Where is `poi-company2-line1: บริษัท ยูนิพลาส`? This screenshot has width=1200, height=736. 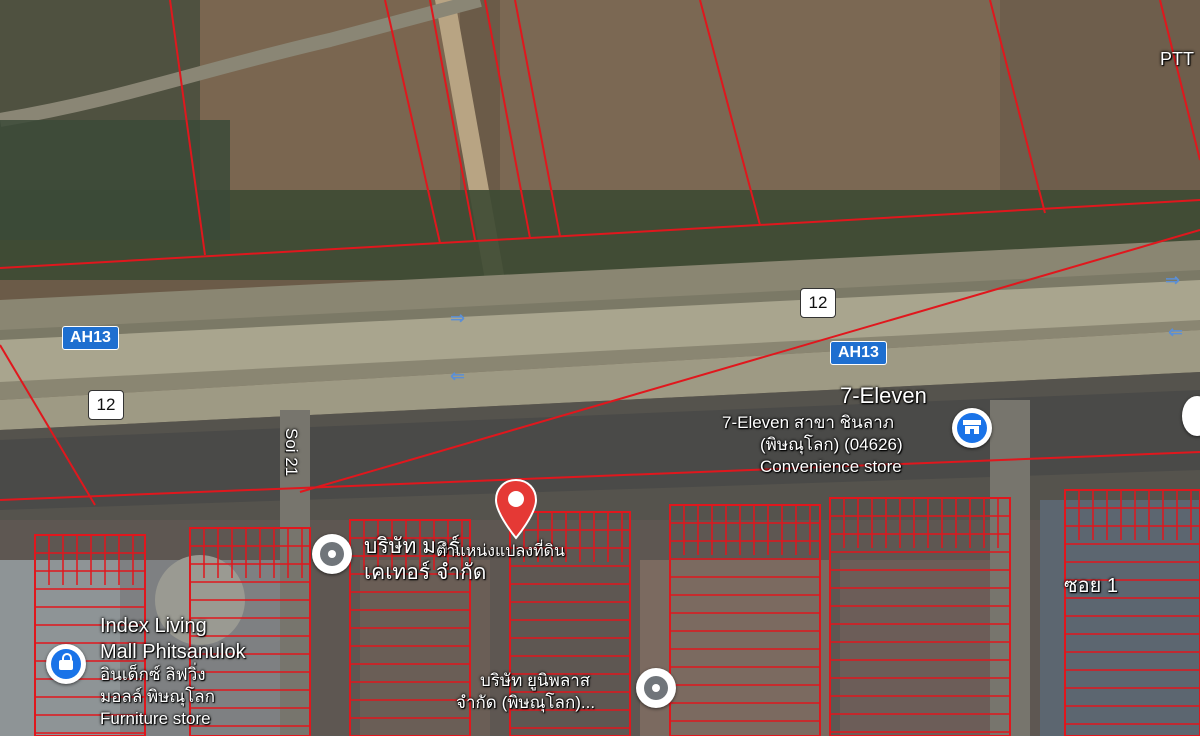
poi-company2-line1: บริษัท ยูนิพลาส is located at coordinates (535, 681).